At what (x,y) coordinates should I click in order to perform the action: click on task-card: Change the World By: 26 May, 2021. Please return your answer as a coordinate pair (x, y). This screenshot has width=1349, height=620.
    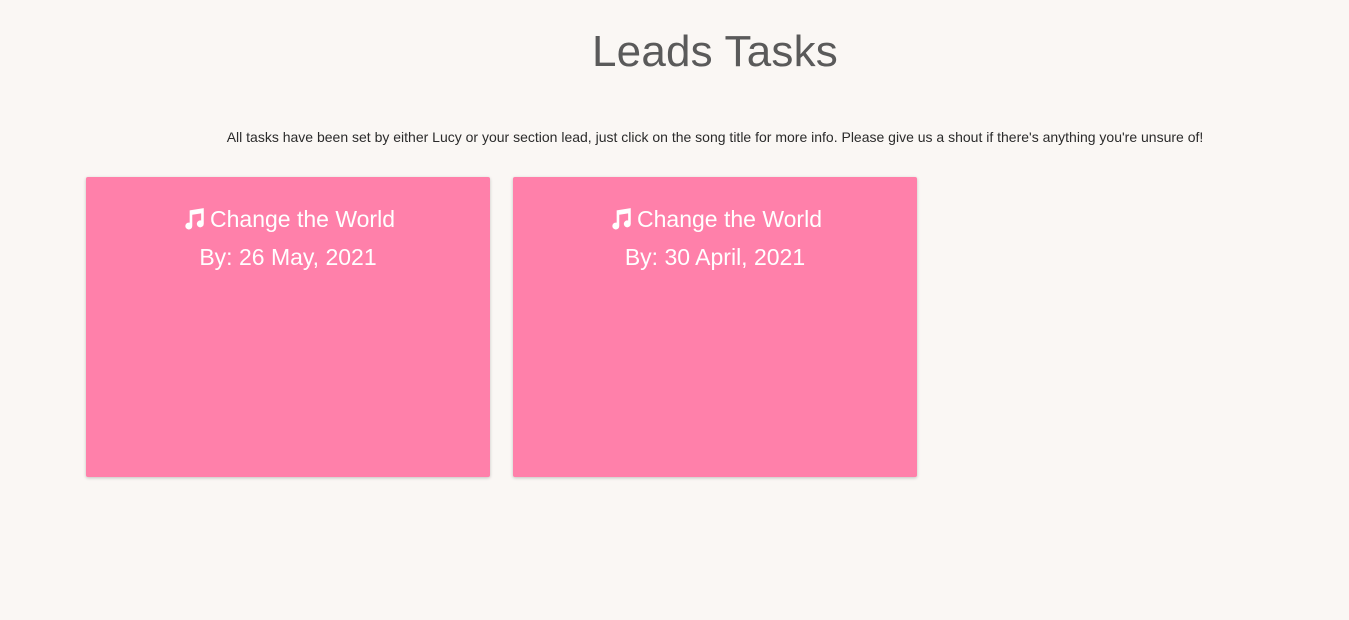
    Looking at the image, I should click on (288, 327).